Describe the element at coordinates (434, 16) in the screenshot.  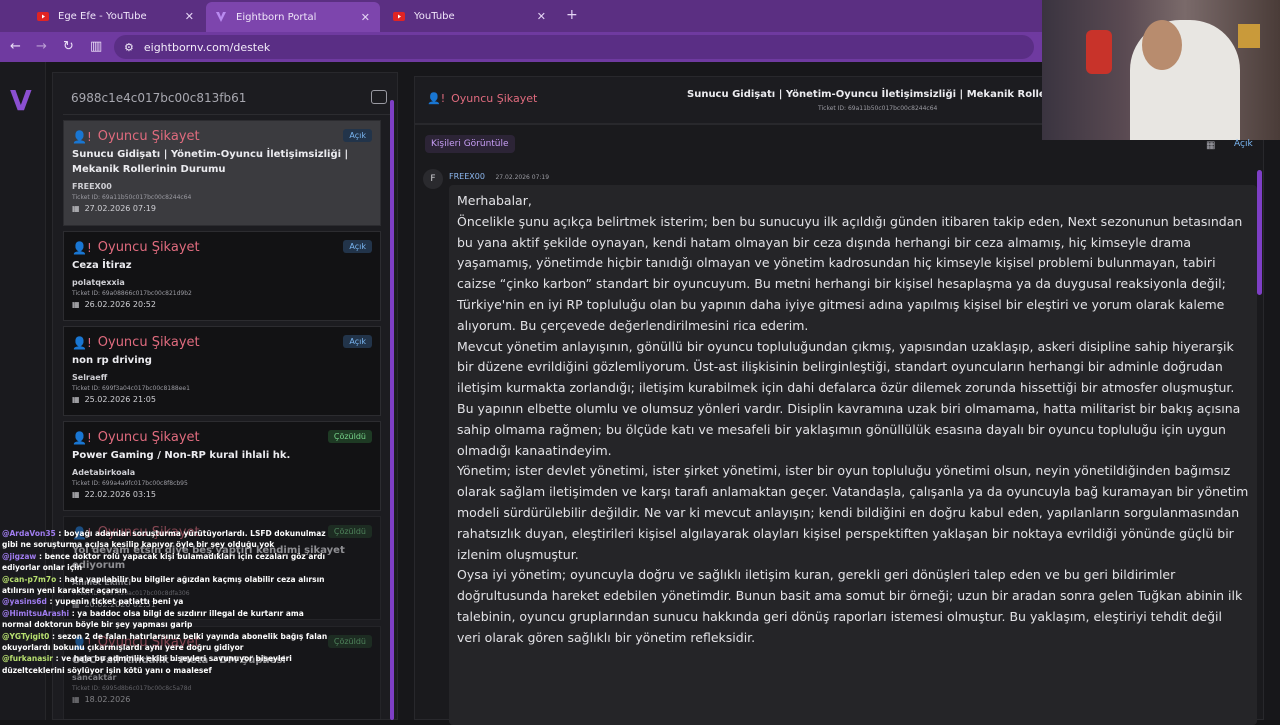
I see `tab-label: YouTube` at that location.